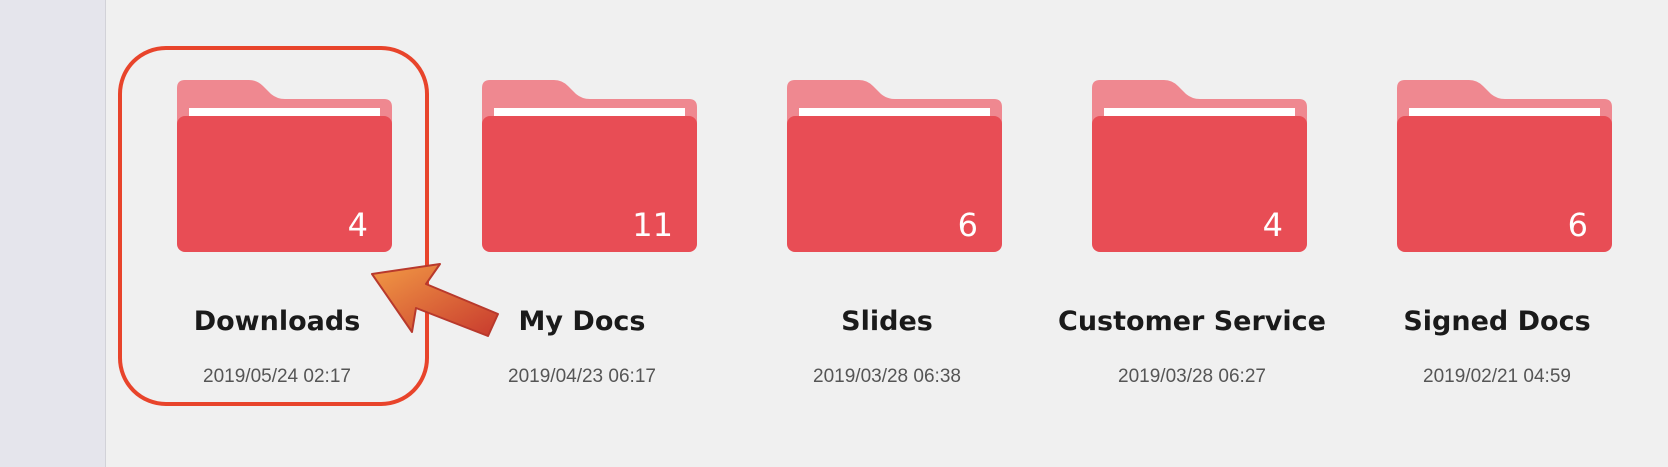 The image size is (1668, 467). Describe the element at coordinates (582, 376) in the screenshot. I see `folder-date: 2019/04/23 06:17` at that location.